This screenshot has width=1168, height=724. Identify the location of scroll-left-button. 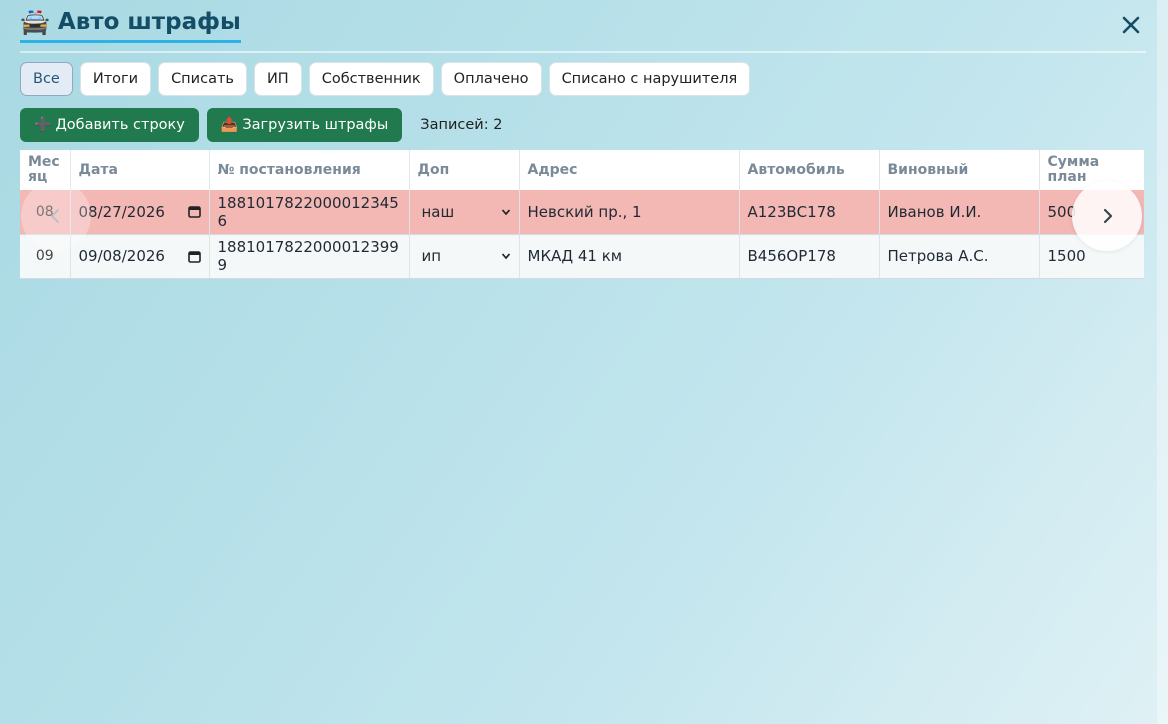
(56, 216).